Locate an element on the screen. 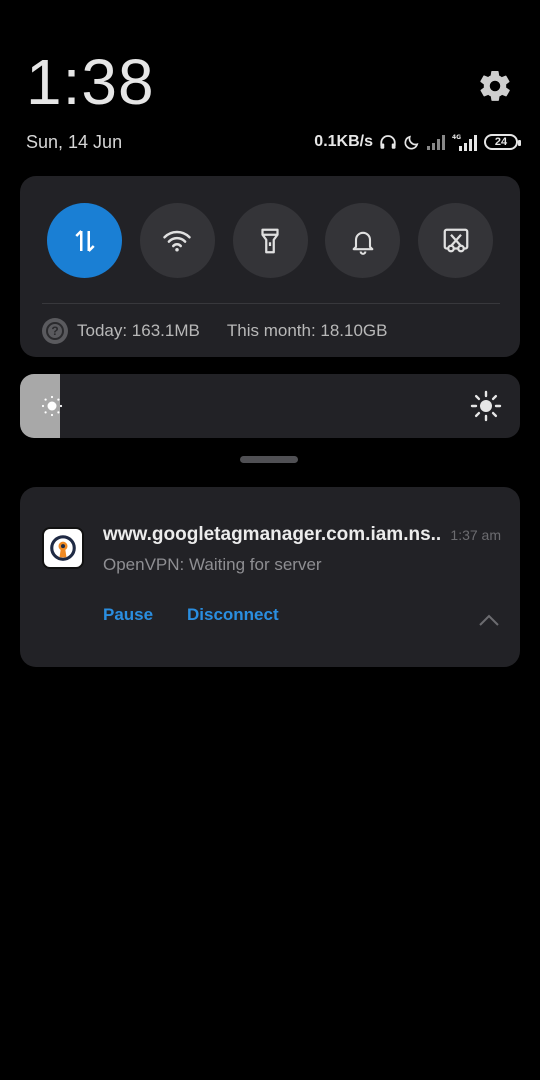 The width and height of the screenshot is (540, 1080). svg-text: 4G is located at coordinates (456, 137).